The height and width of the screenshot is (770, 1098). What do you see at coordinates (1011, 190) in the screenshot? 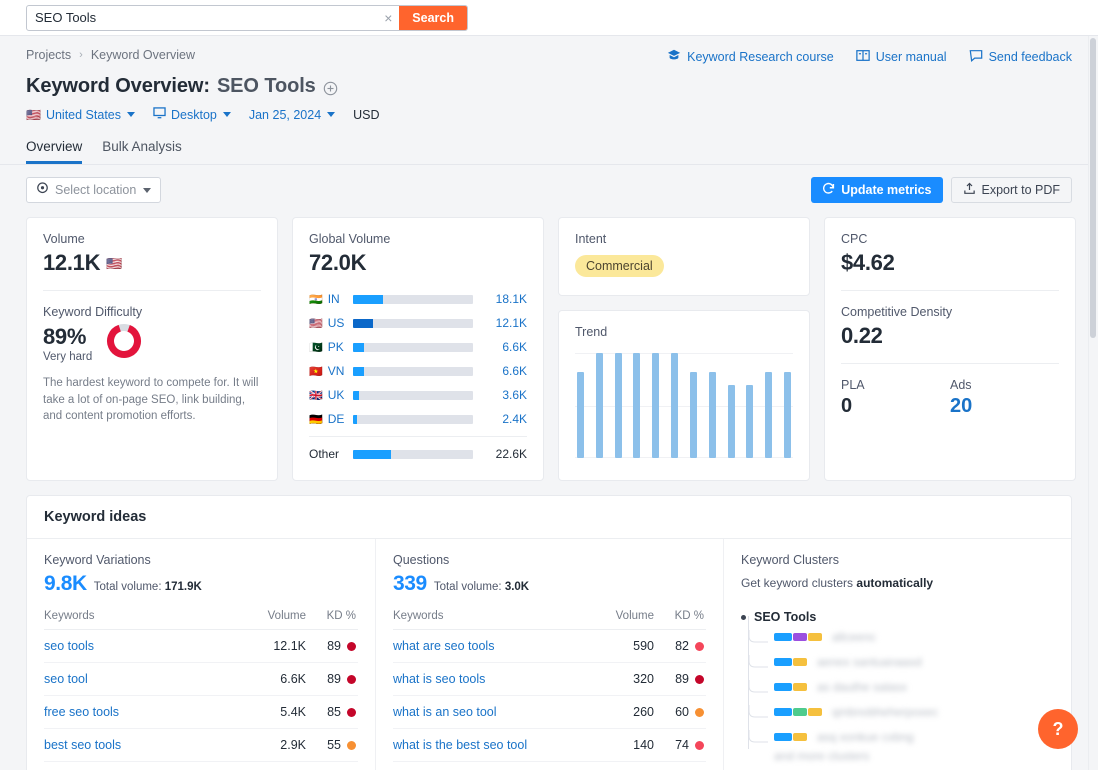
I see `export-pdf-button: Export to PDF` at bounding box center [1011, 190].